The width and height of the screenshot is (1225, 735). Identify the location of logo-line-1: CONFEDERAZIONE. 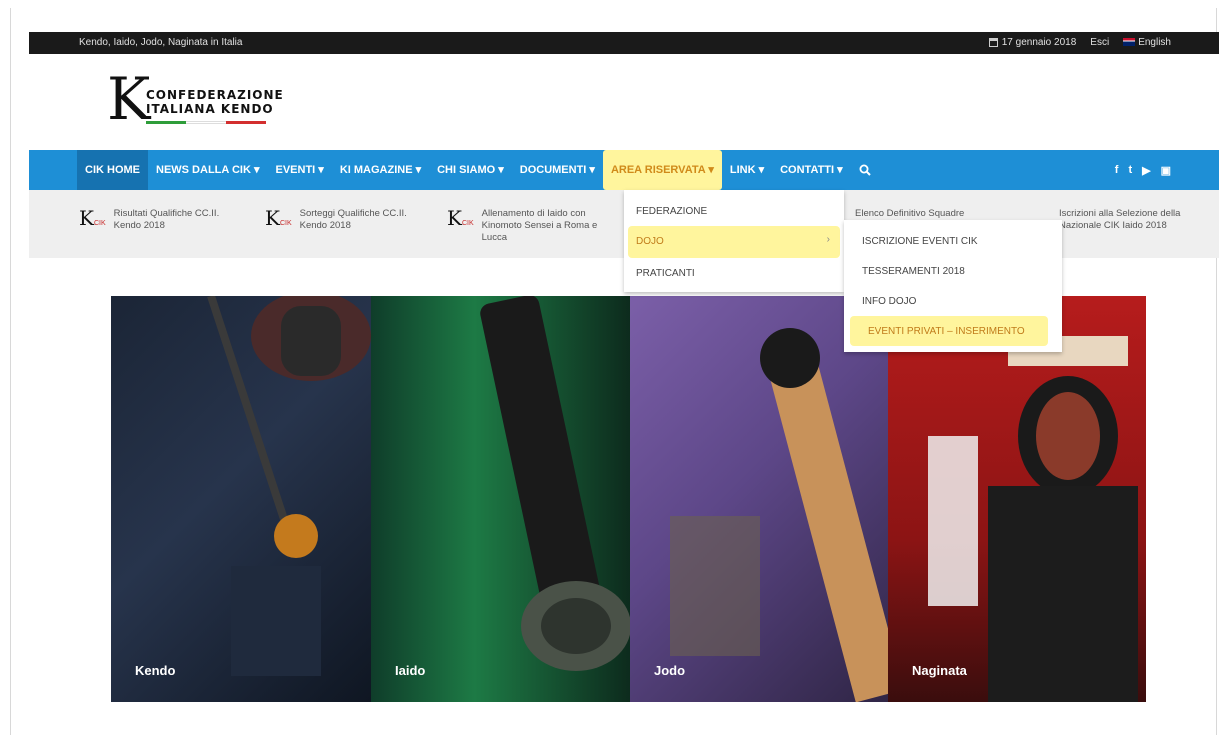
(215, 95).